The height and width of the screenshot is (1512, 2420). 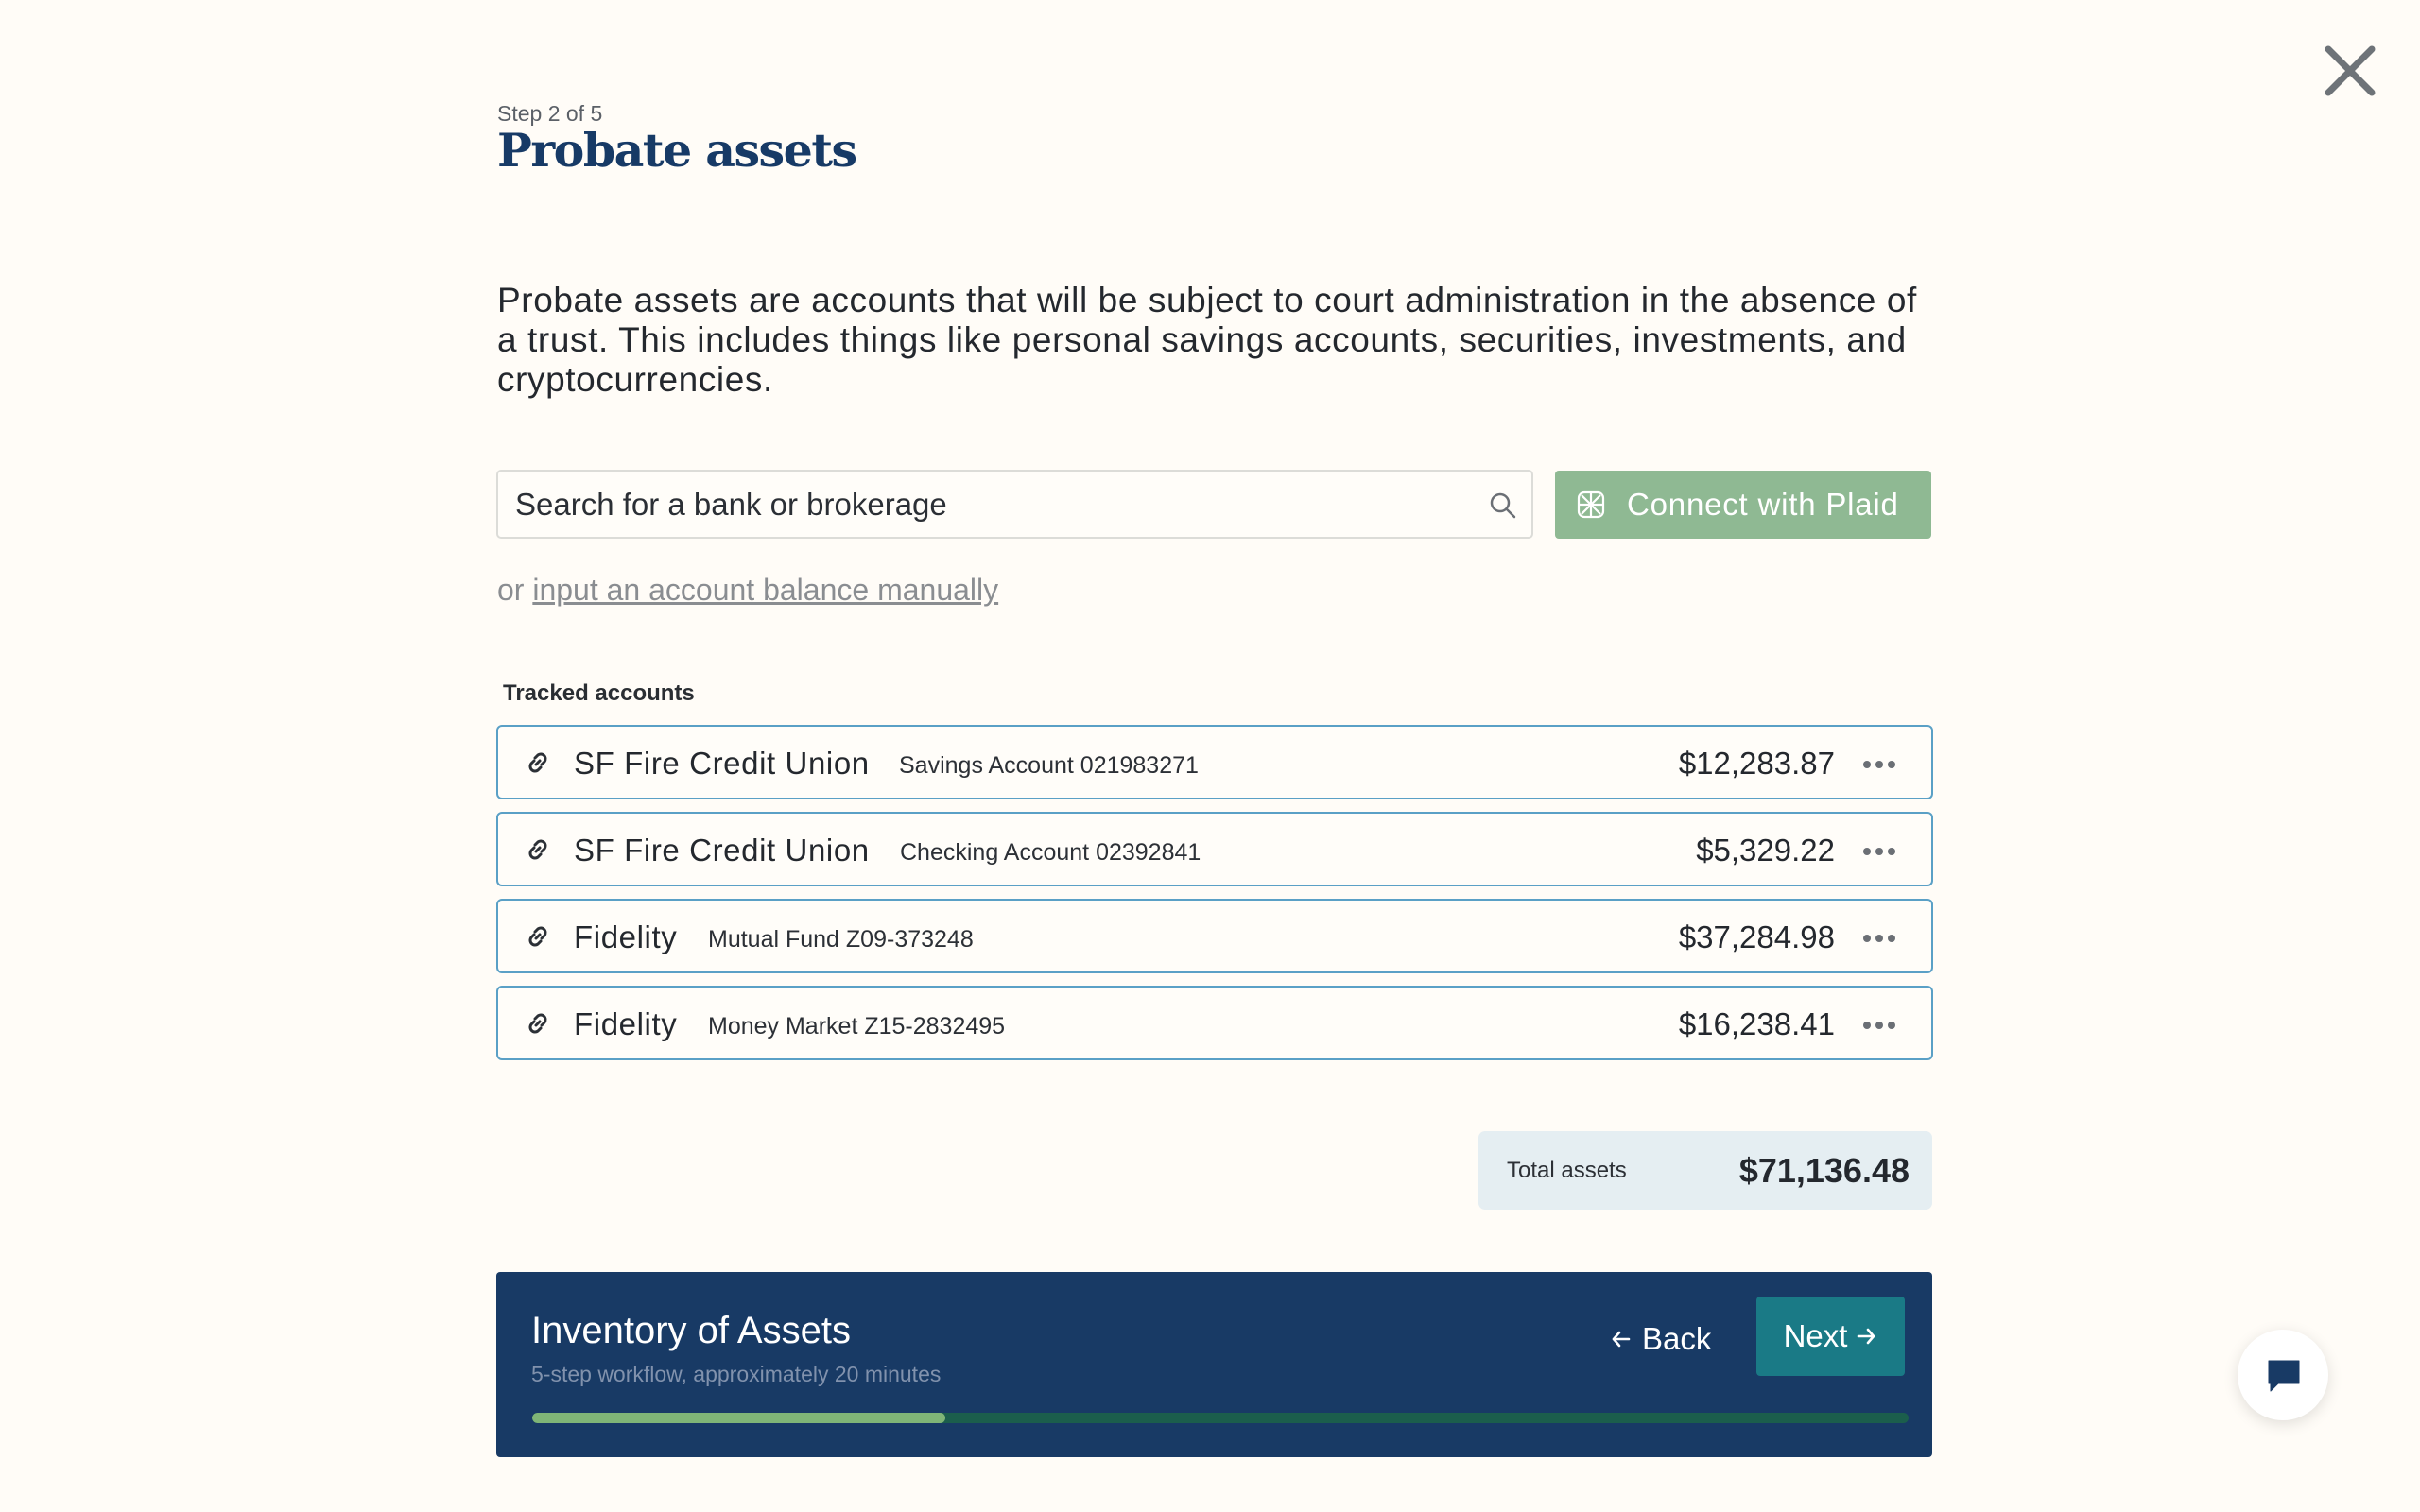 What do you see at coordinates (1567, 1170) in the screenshot?
I see `total-assets-label: Total assets` at bounding box center [1567, 1170].